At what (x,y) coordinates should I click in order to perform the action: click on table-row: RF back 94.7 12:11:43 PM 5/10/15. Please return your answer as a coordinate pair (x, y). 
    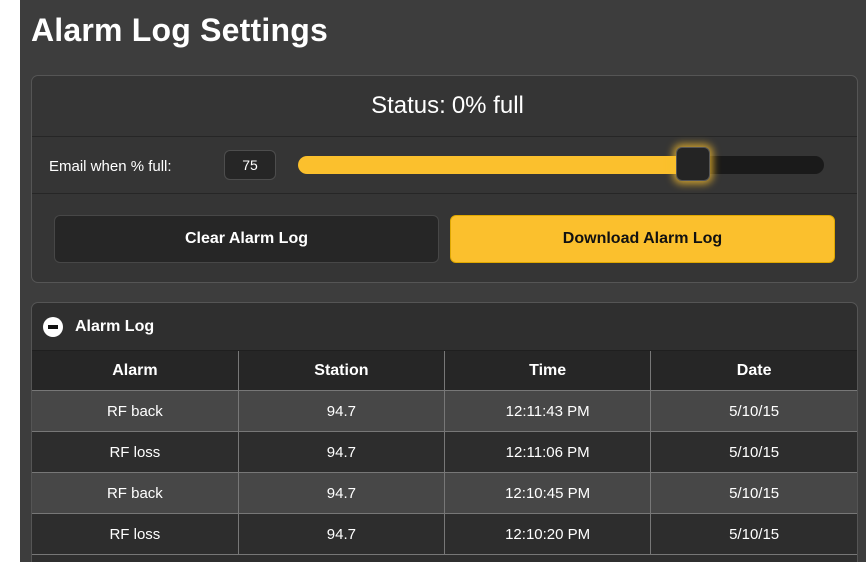
    Looking at the image, I should click on (444, 411).